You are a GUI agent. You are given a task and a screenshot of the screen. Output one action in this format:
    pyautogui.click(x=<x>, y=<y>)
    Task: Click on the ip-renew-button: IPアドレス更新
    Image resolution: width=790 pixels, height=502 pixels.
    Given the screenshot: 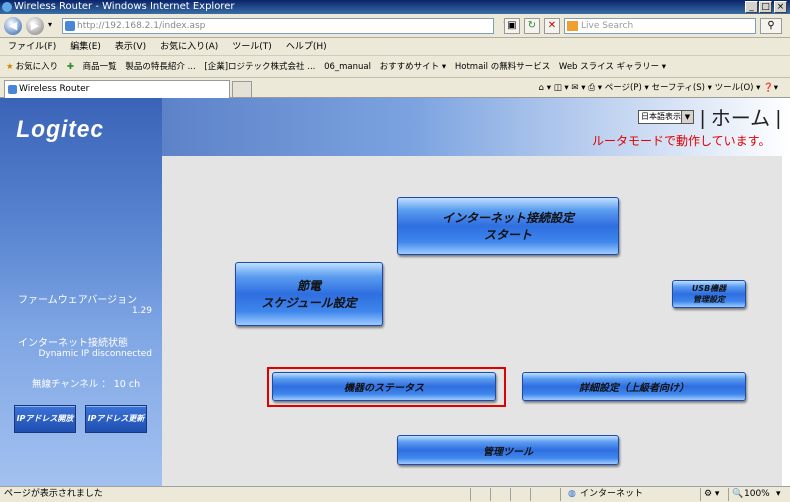 What is the action you would take?
    pyautogui.click(x=116, y=419)
    